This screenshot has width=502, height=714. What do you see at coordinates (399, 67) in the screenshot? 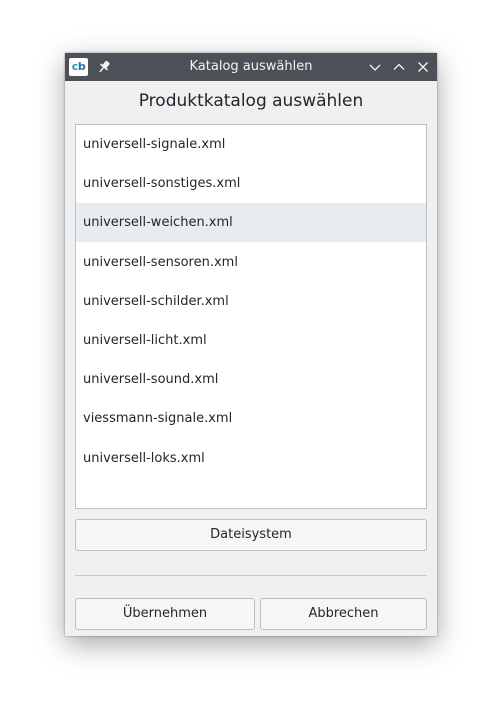
I see `chevron-up-icon` at bounding box center [399, 67].